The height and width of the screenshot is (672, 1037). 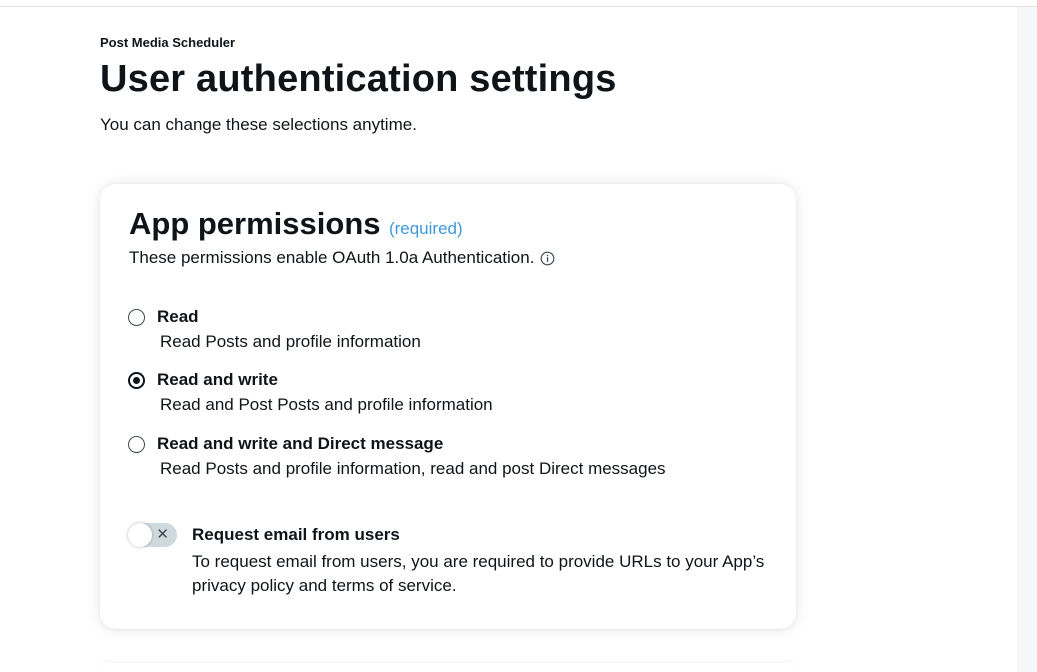 I want to click on permission-option-label: Read, so click(x=178, y=317).